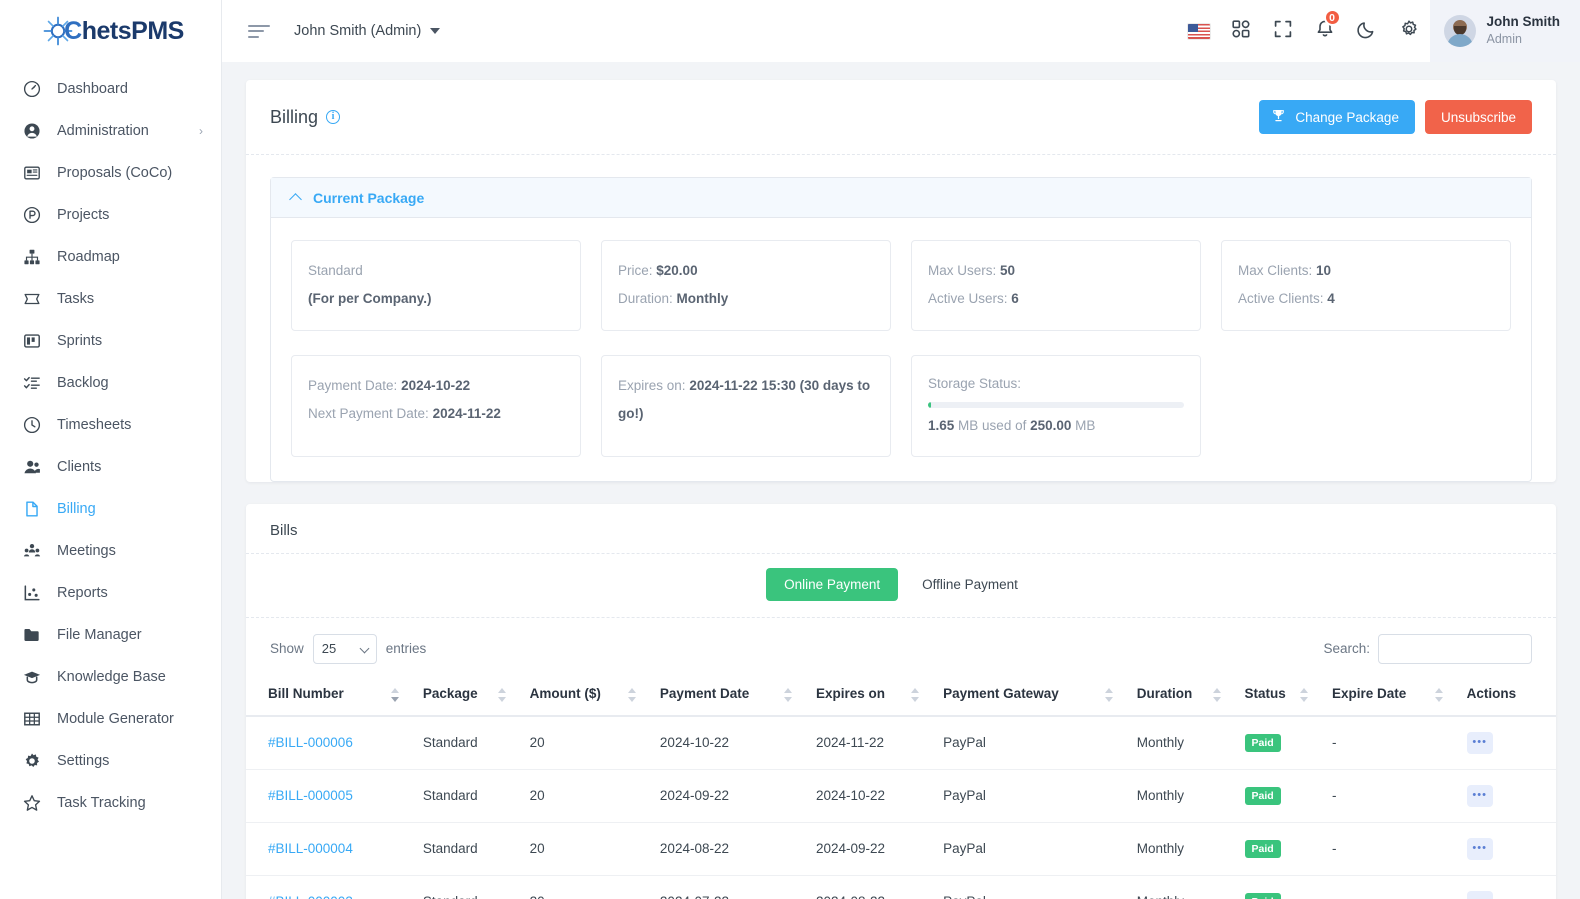 This screenshot has width=1580, height=899. What do you see at coordinates (727, 695) in the screenshot?
I see `col-payment-date: Payment Date` at bounding box center [727, 695].